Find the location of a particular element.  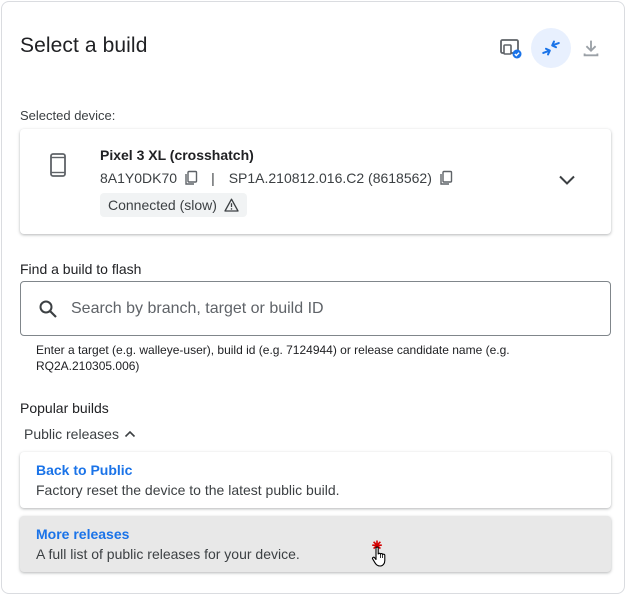

status-text: Connected (slow) is located at coordinates (162, 205).